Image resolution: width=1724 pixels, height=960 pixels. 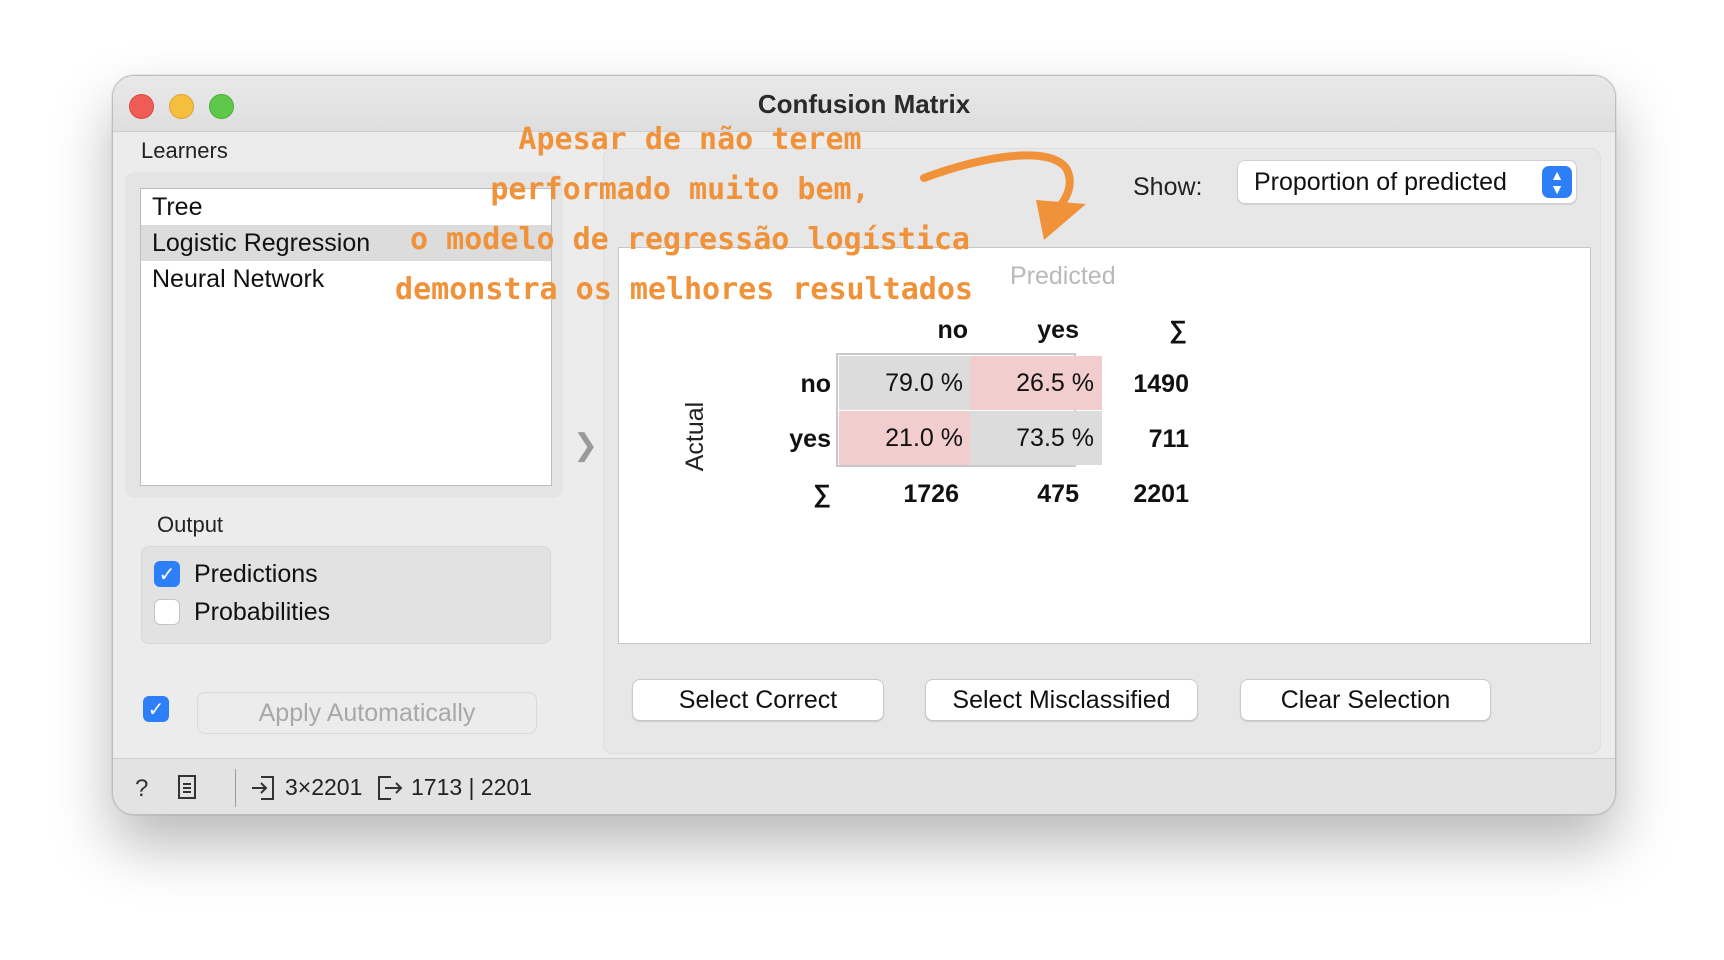 I want to click on probabilities-label: Probabilities, so click(x=262, y=611).